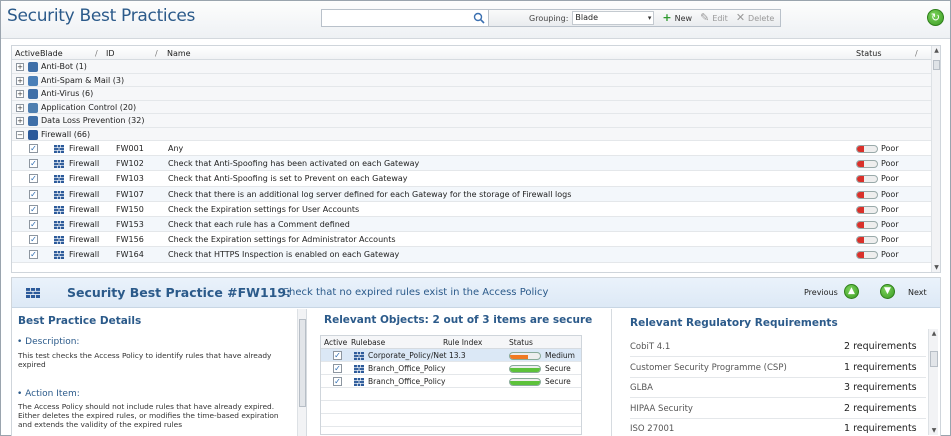  Describe the element at coordinates (887, 291) in the screenshot. I see `next-button: ▼` at that location.